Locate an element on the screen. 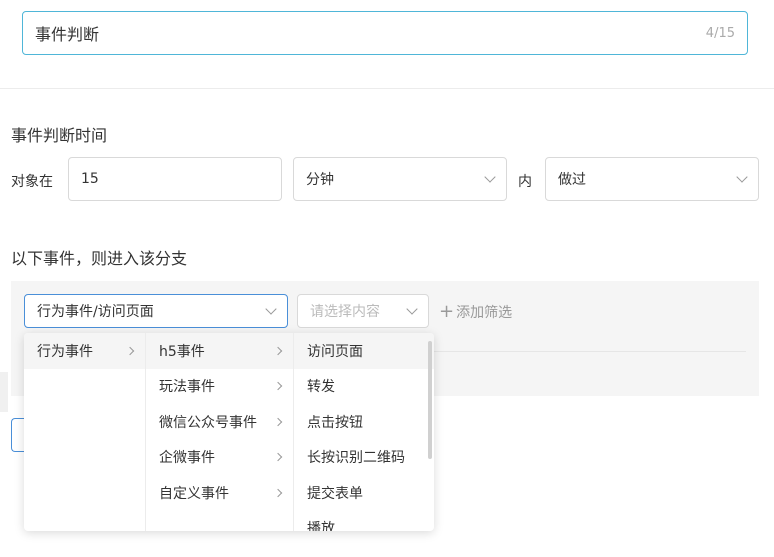 This screenshot has height=557, width=774. branch-name-input: 事件判断 4/15 is located at coordinates (385, 33).